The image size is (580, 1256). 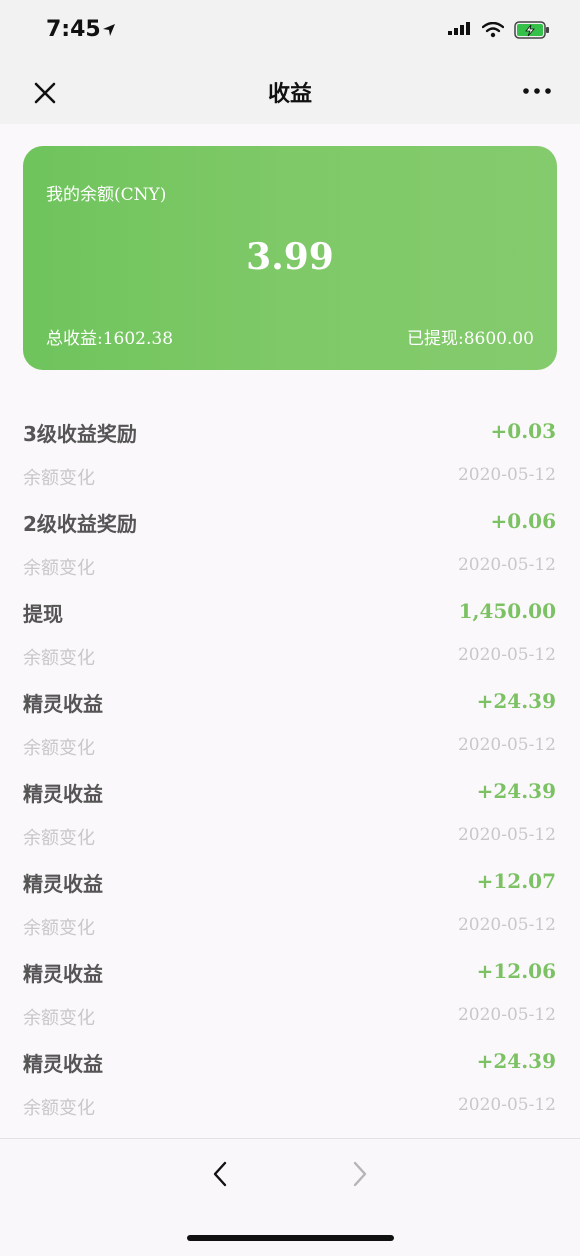 What do you see at coordinates (80, 434) in the screenshot?
I see `record-title: 3级收益奖励` at bounding box center [80, 434].